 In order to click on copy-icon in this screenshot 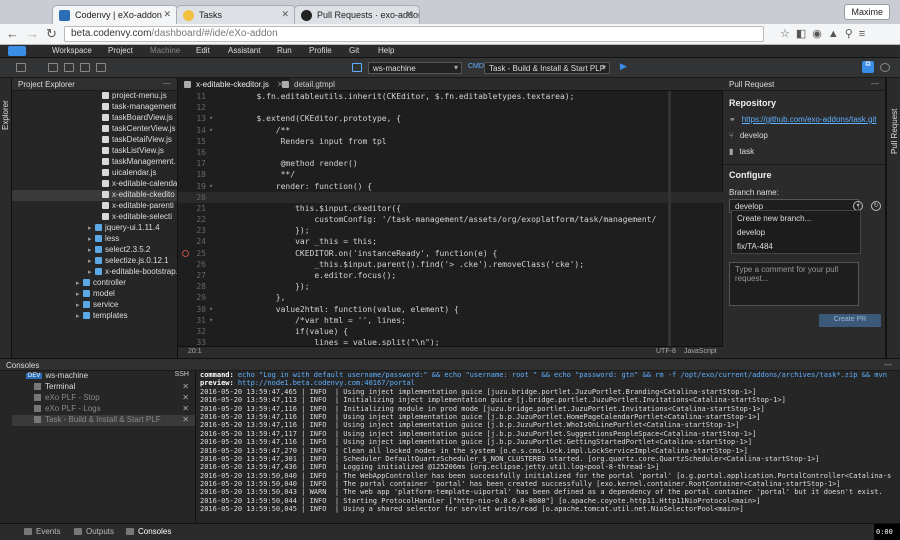, I will do `click(69, 67)`.